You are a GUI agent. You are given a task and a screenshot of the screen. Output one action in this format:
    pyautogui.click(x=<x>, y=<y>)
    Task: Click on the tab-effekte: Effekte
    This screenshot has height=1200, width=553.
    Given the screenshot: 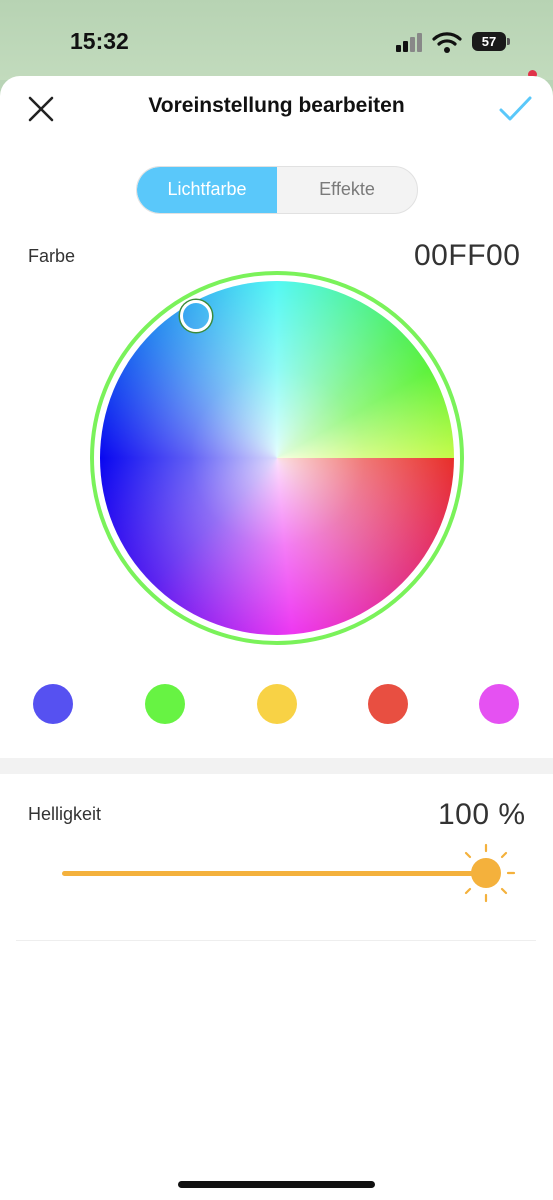 What is the action you would take?
    pyautogui.click(x=347, y=190)
    